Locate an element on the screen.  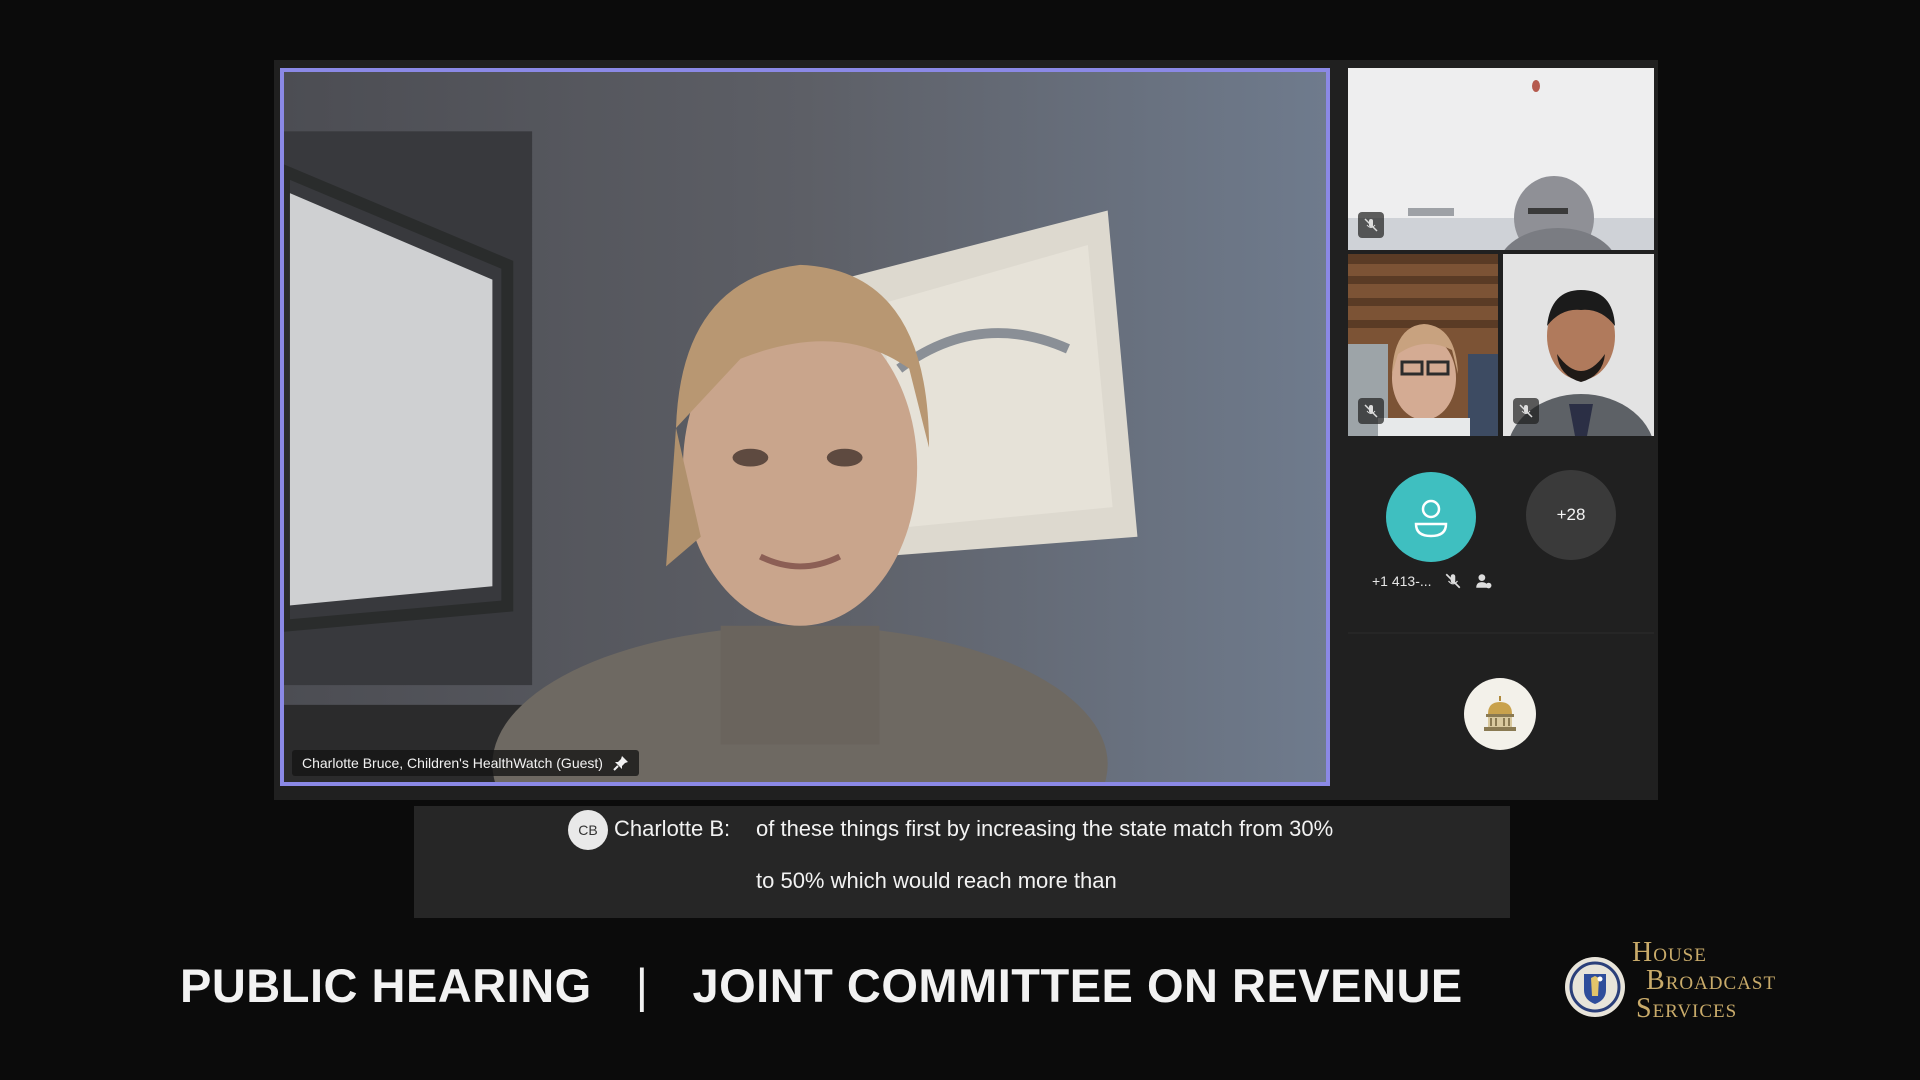
pin-icon is located at coordinates (621, 763).